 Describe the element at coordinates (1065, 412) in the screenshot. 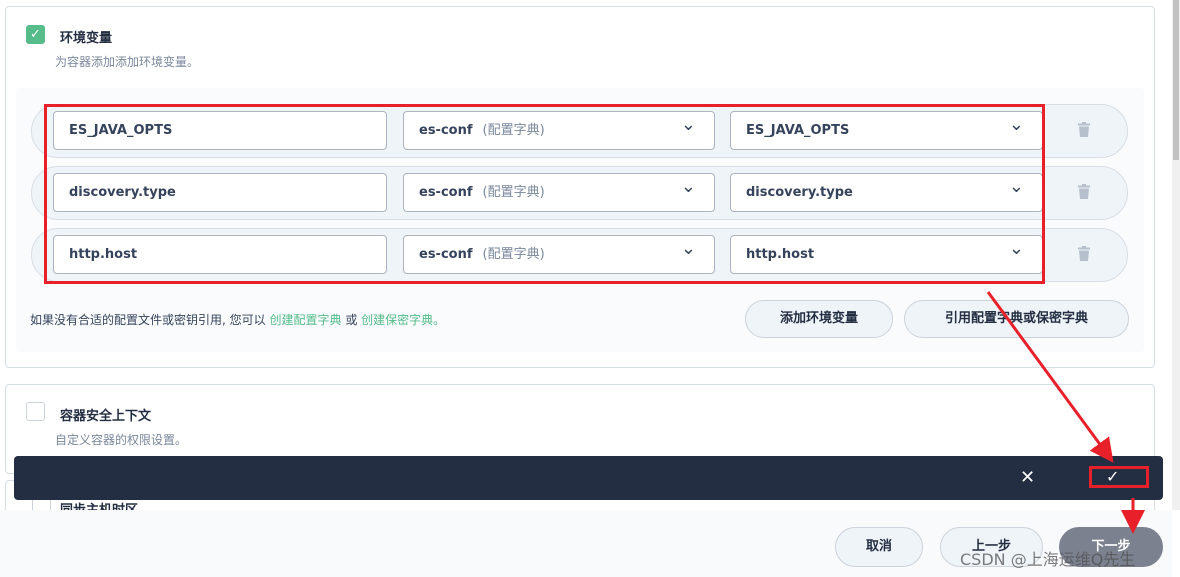

I see `annotation-arrows` at that location.